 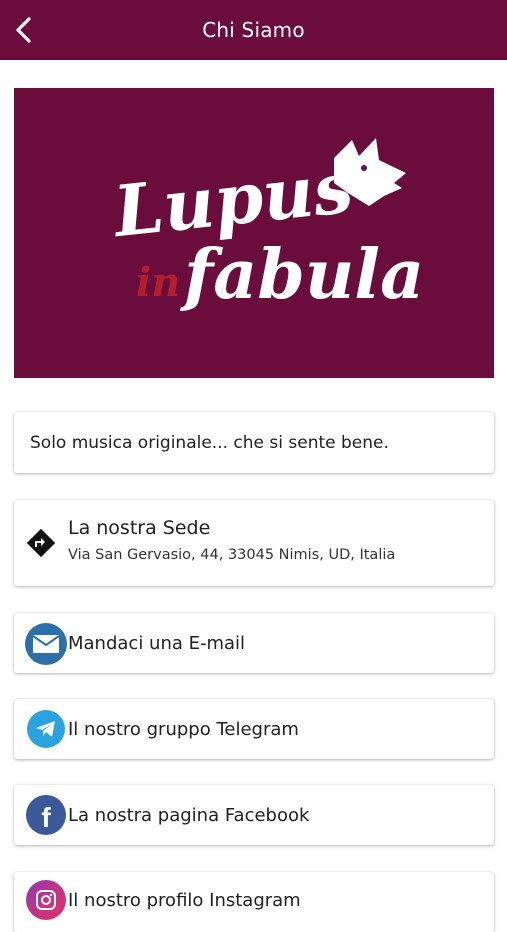 I want to click on email-icon, so click(x=46, y=644).